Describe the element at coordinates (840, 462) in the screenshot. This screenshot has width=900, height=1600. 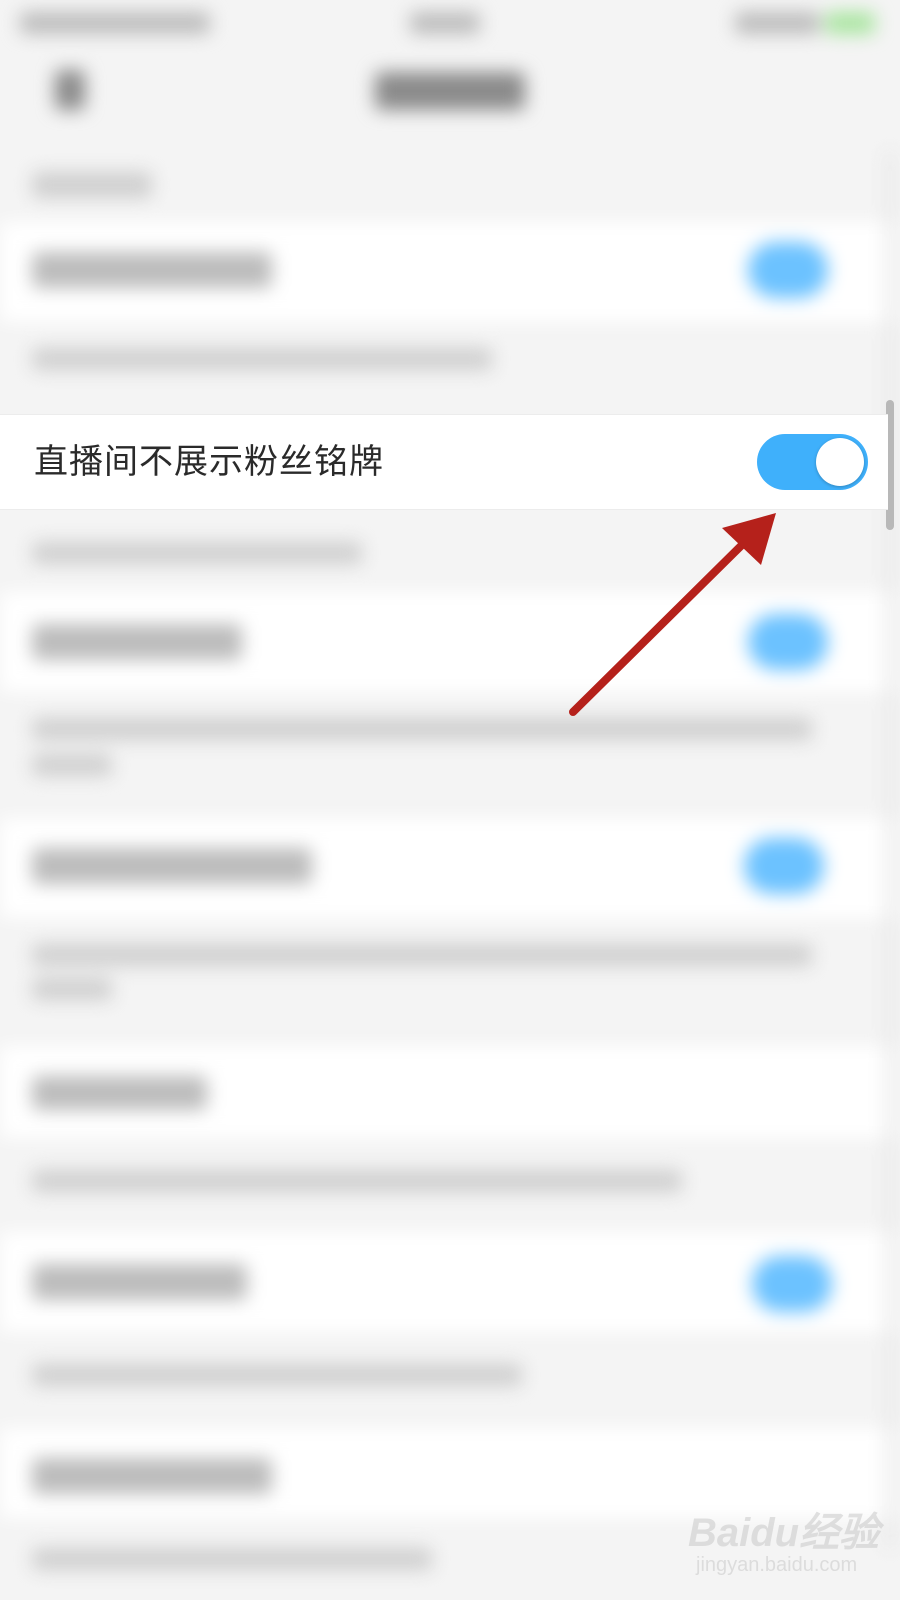
I see `toggle-knob` at that location.